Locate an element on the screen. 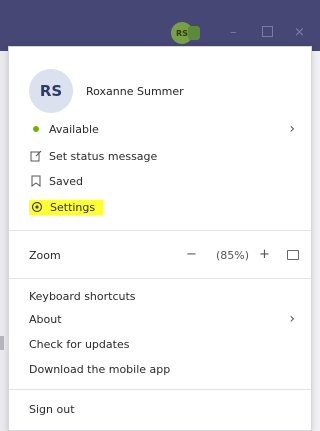 The width and height of the screenshot is (320, 431). set-status-message-item: Set status message is located at coordinates (93, 156).